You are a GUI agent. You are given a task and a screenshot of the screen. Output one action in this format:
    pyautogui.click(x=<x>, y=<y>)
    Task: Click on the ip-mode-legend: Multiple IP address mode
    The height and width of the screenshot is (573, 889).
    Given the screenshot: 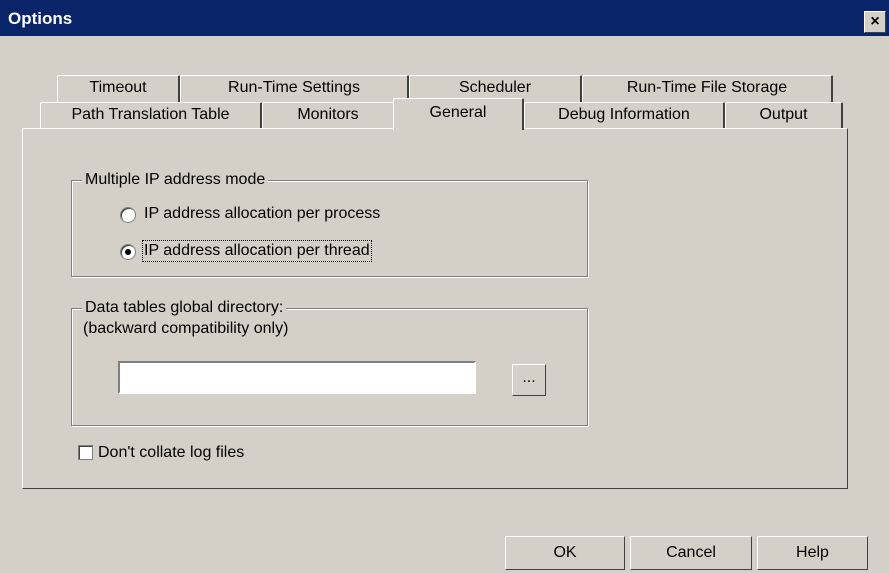 What is the action you would take?
    pyautogui.click(x=175, y=180)
    